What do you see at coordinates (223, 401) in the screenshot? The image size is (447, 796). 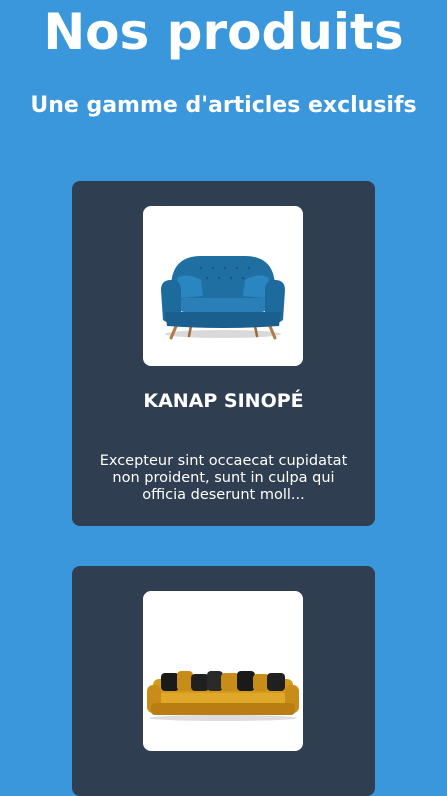 I see `product-name: KANAP SINOPÉ` at bounding box center [223, 401].